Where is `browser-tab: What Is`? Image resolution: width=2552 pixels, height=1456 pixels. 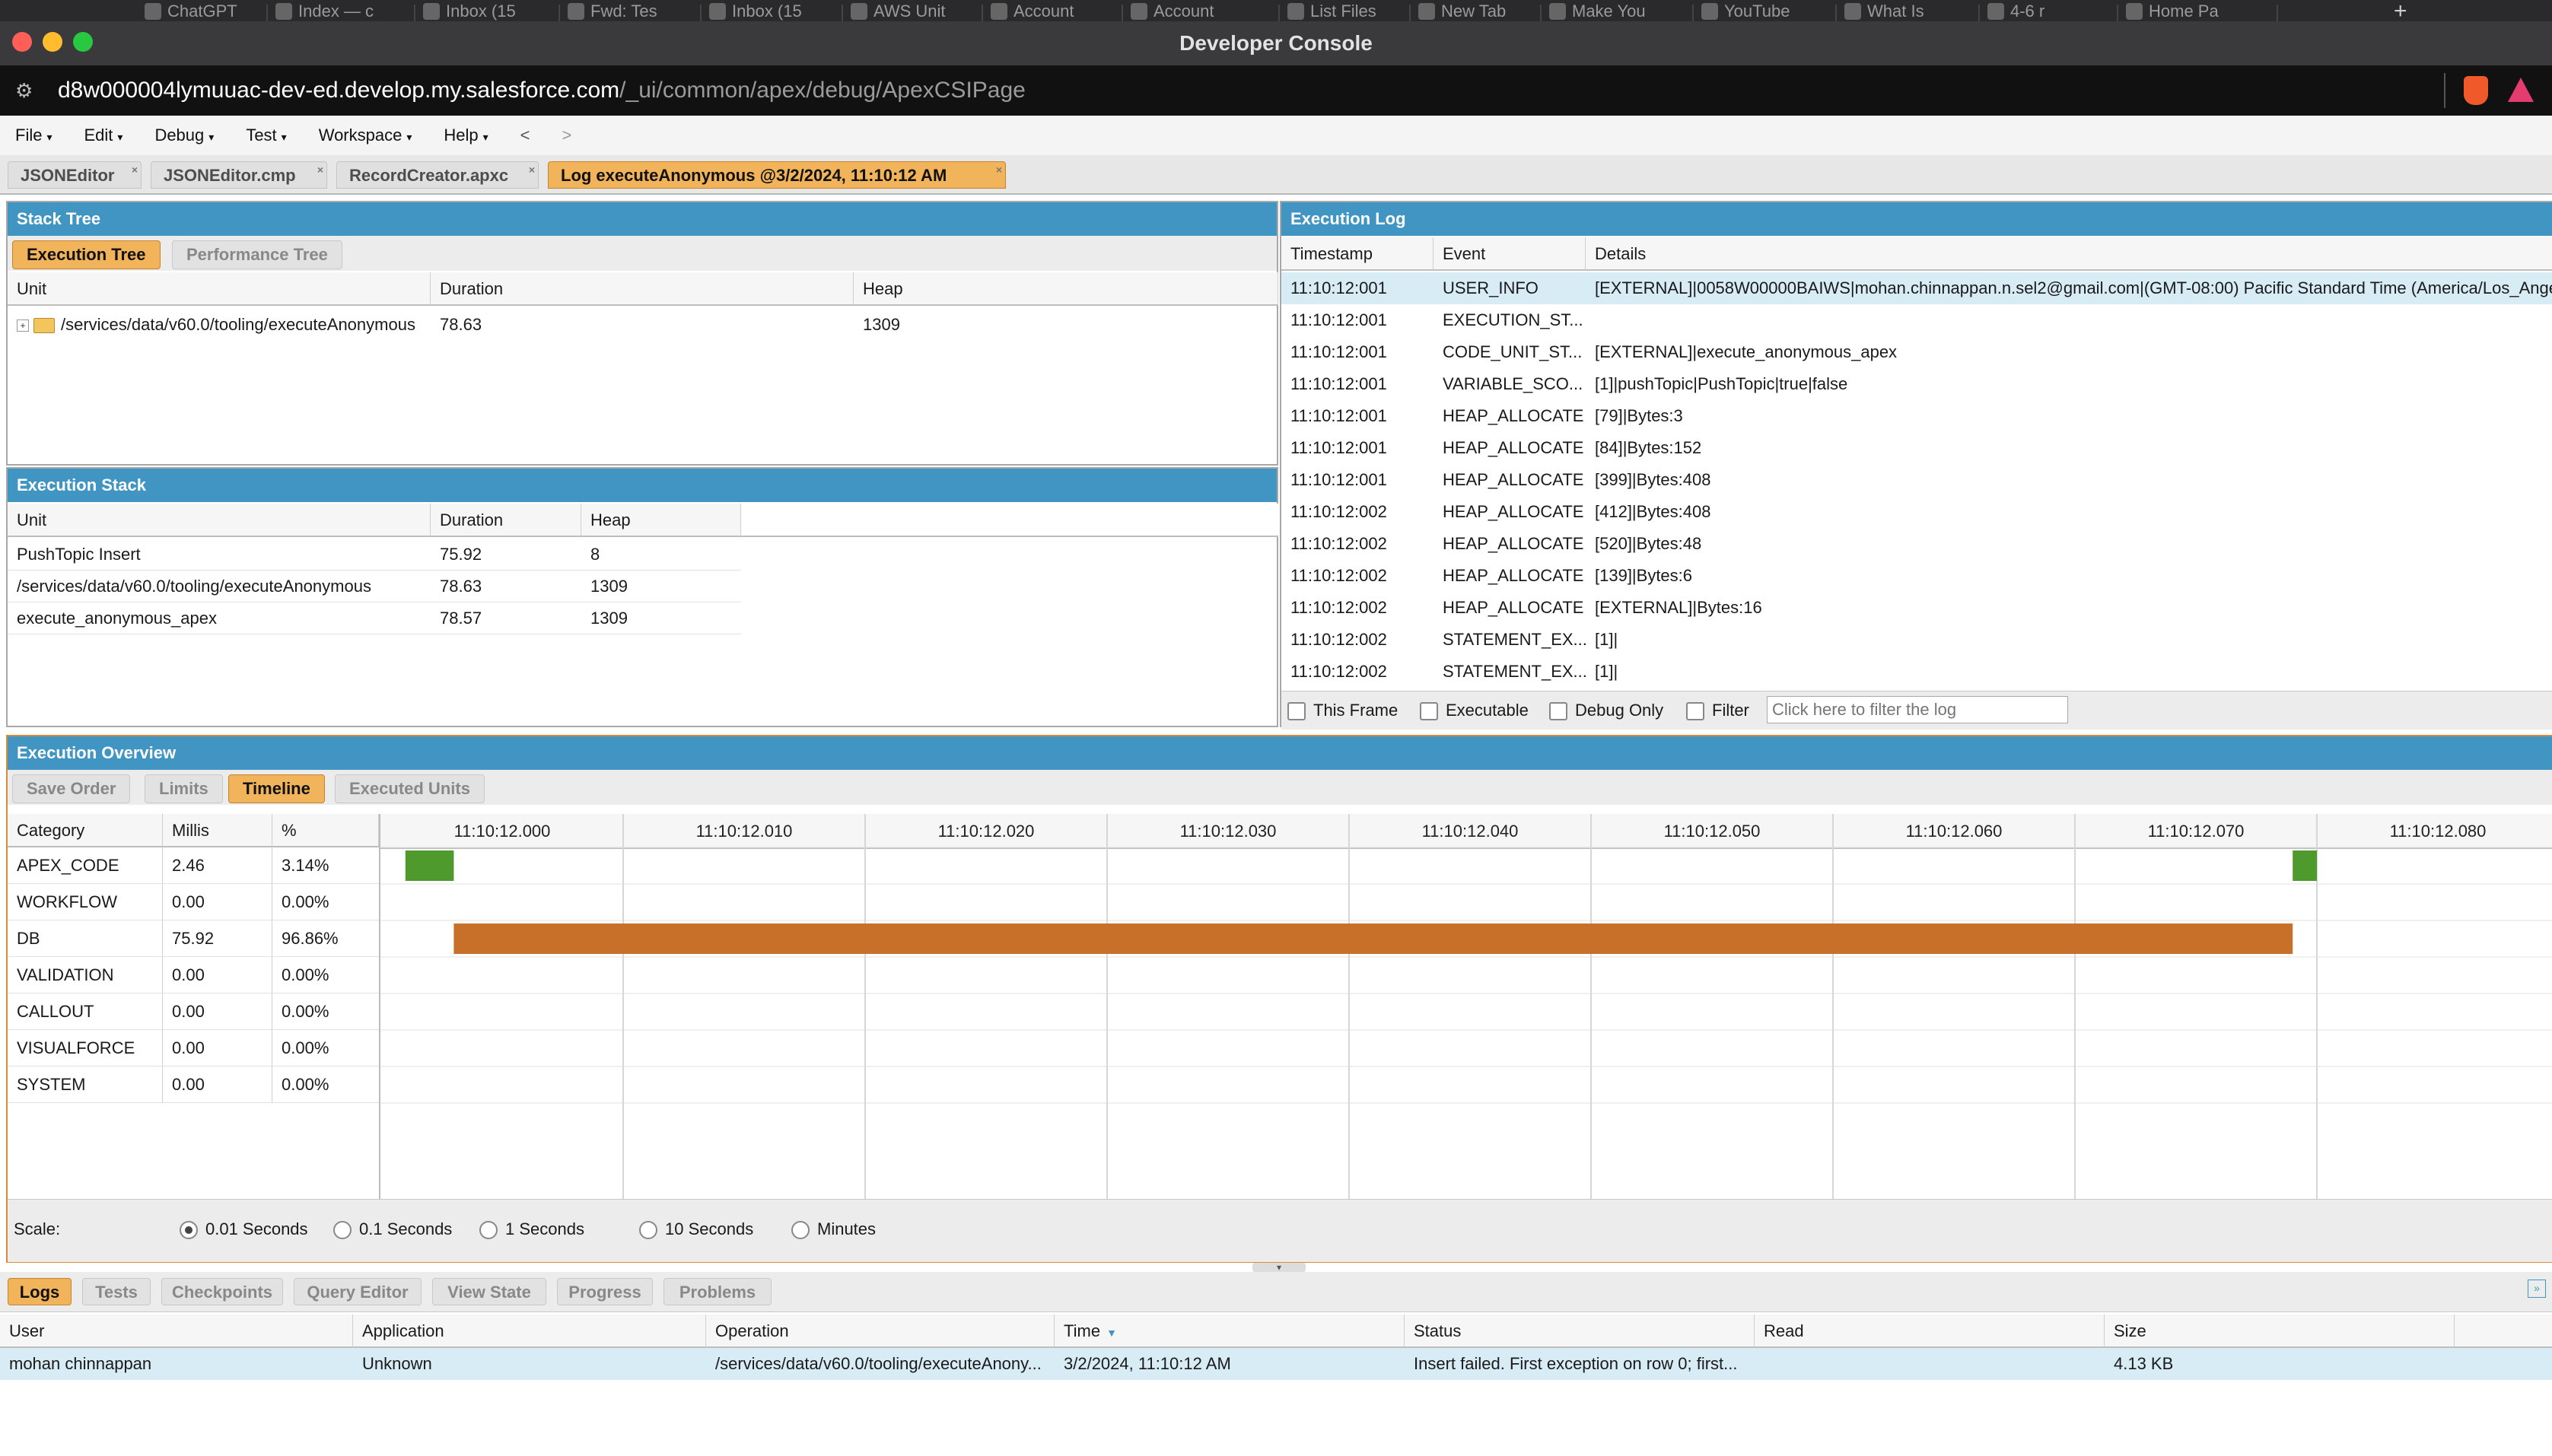
browser-tab: What Is is located at coordinates (1912, 11).